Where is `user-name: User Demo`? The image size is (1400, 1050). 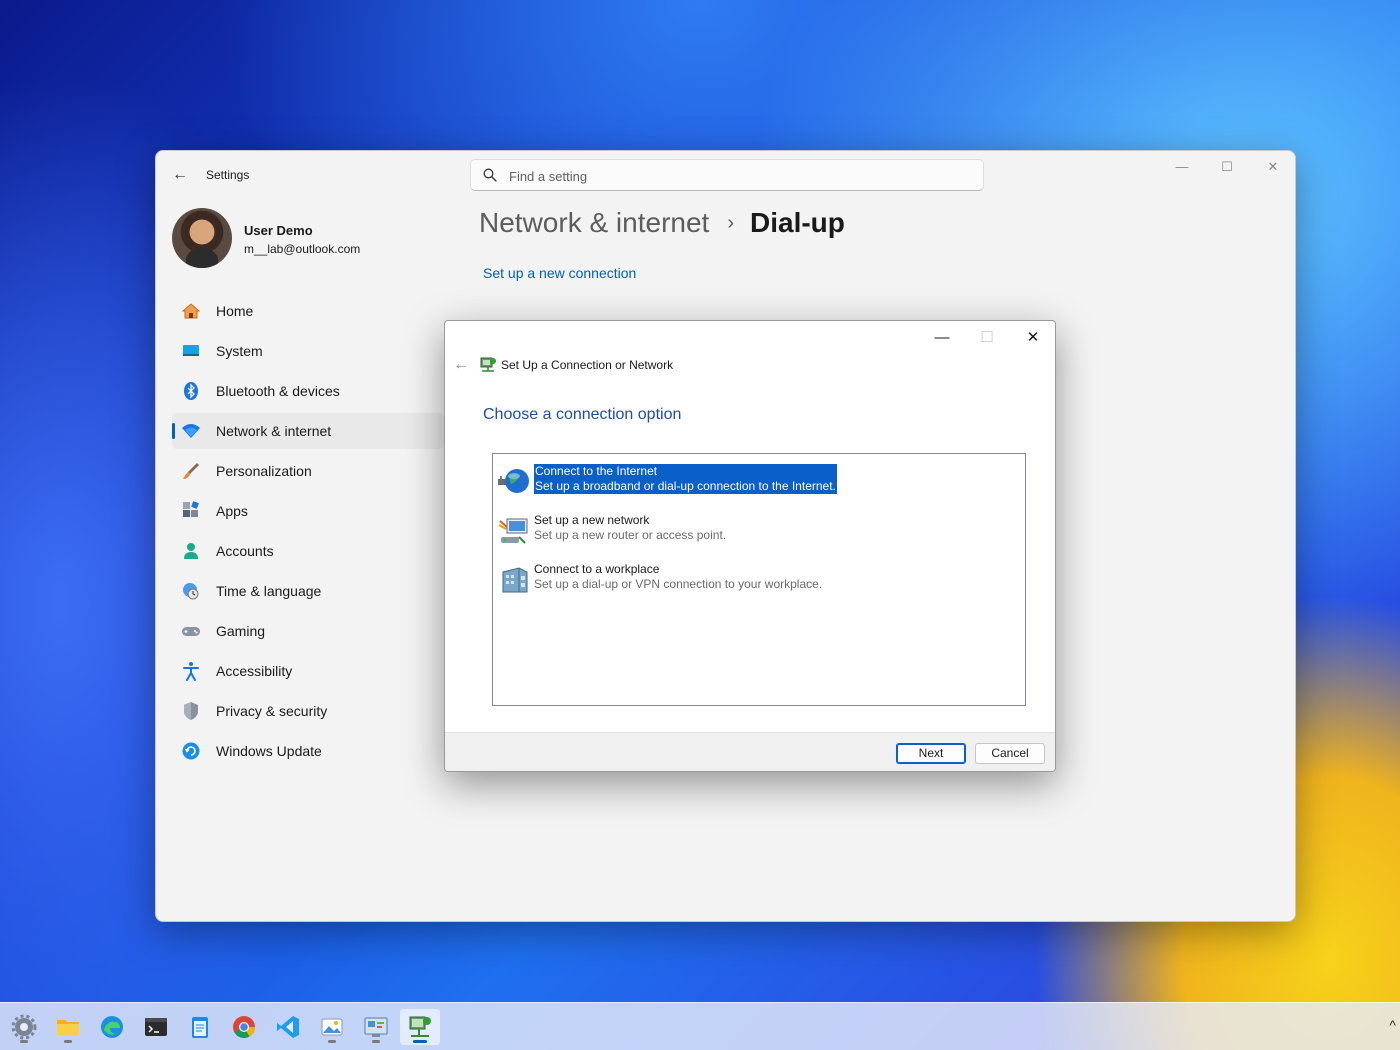 user-name: User Demo is located at coordinates (278, 230).